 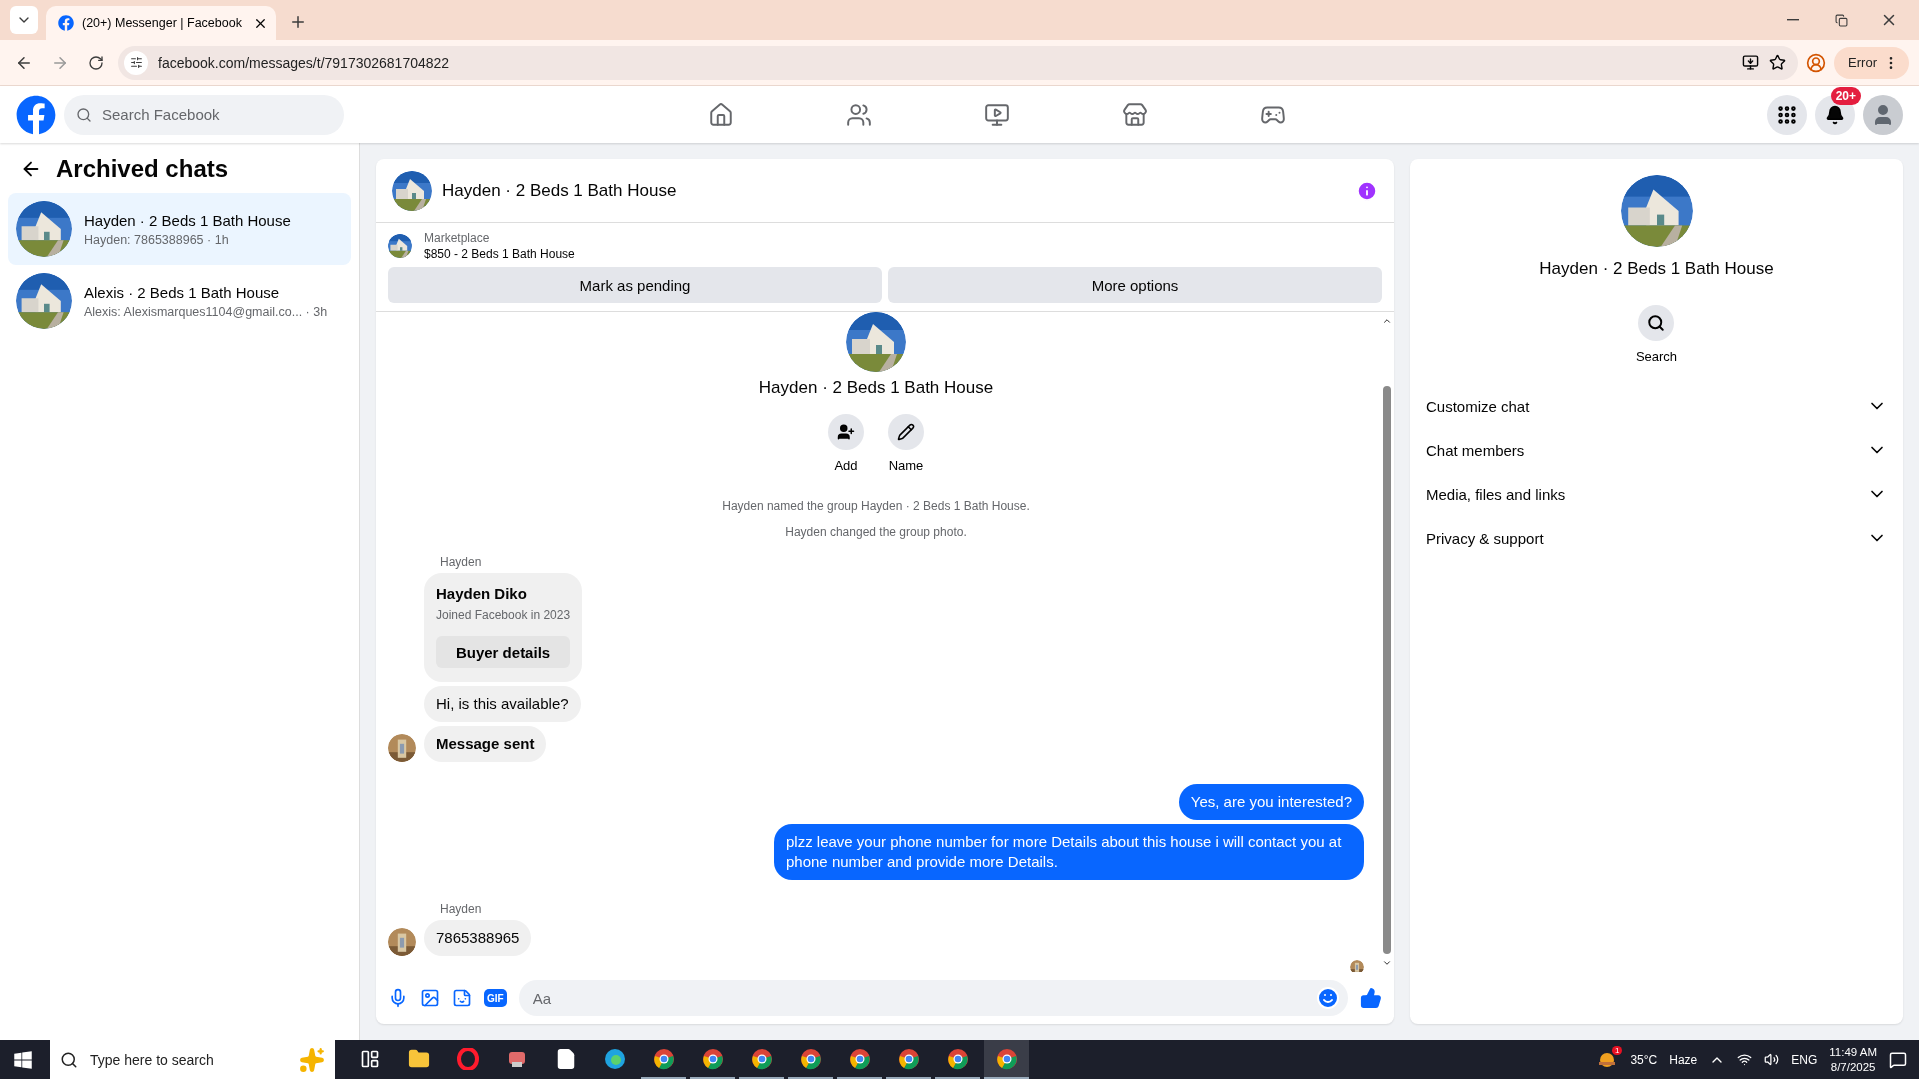 What do you see at coordinates (503, 652) in the screenshot?
I see `buyer-details-button: Buyer details` at bounding box center [503, 652].